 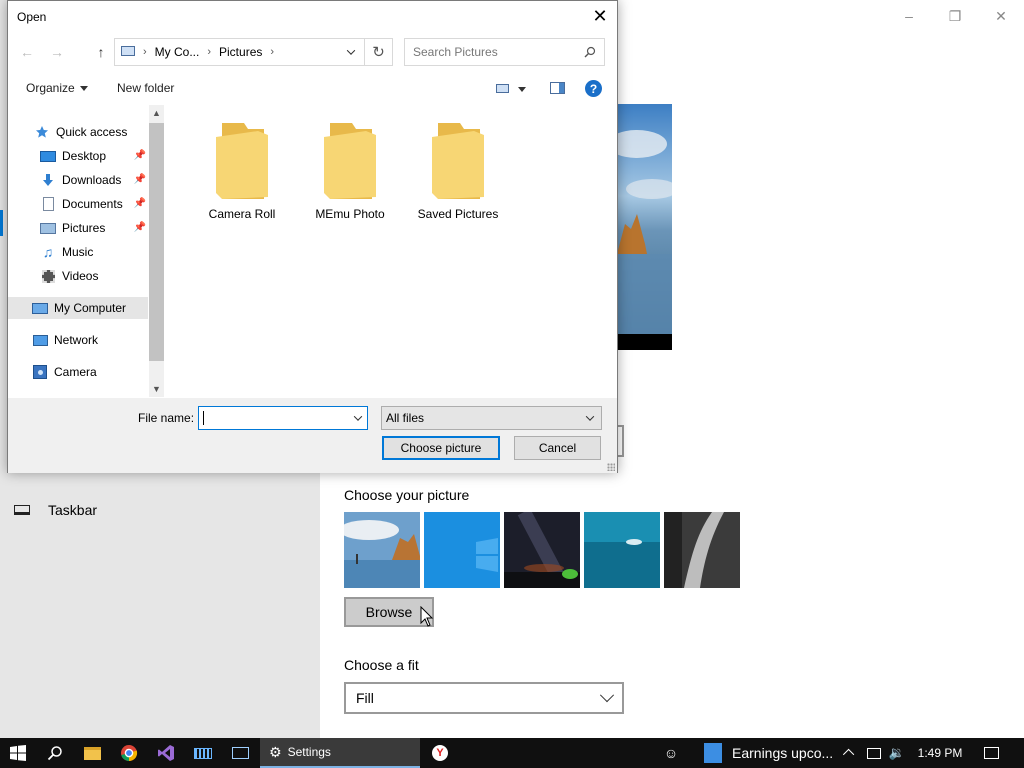 What do you see at coordinates (156, 113) in the screenshot?
I see `scroll-up-icon: ▲` at bounding box center [156, 113].